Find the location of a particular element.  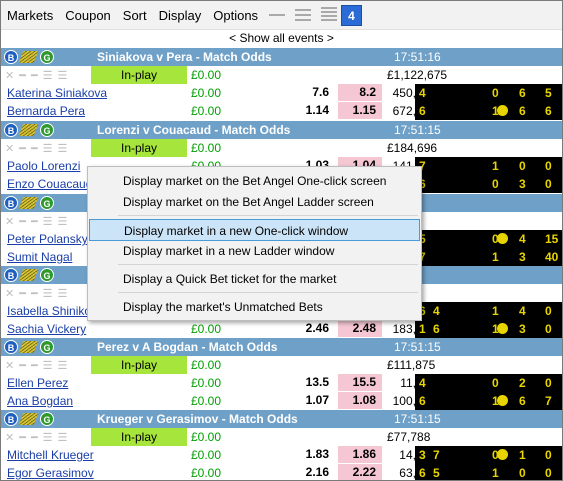

runner-name: Mitchell Krueger is located at coordinates (50, 455).